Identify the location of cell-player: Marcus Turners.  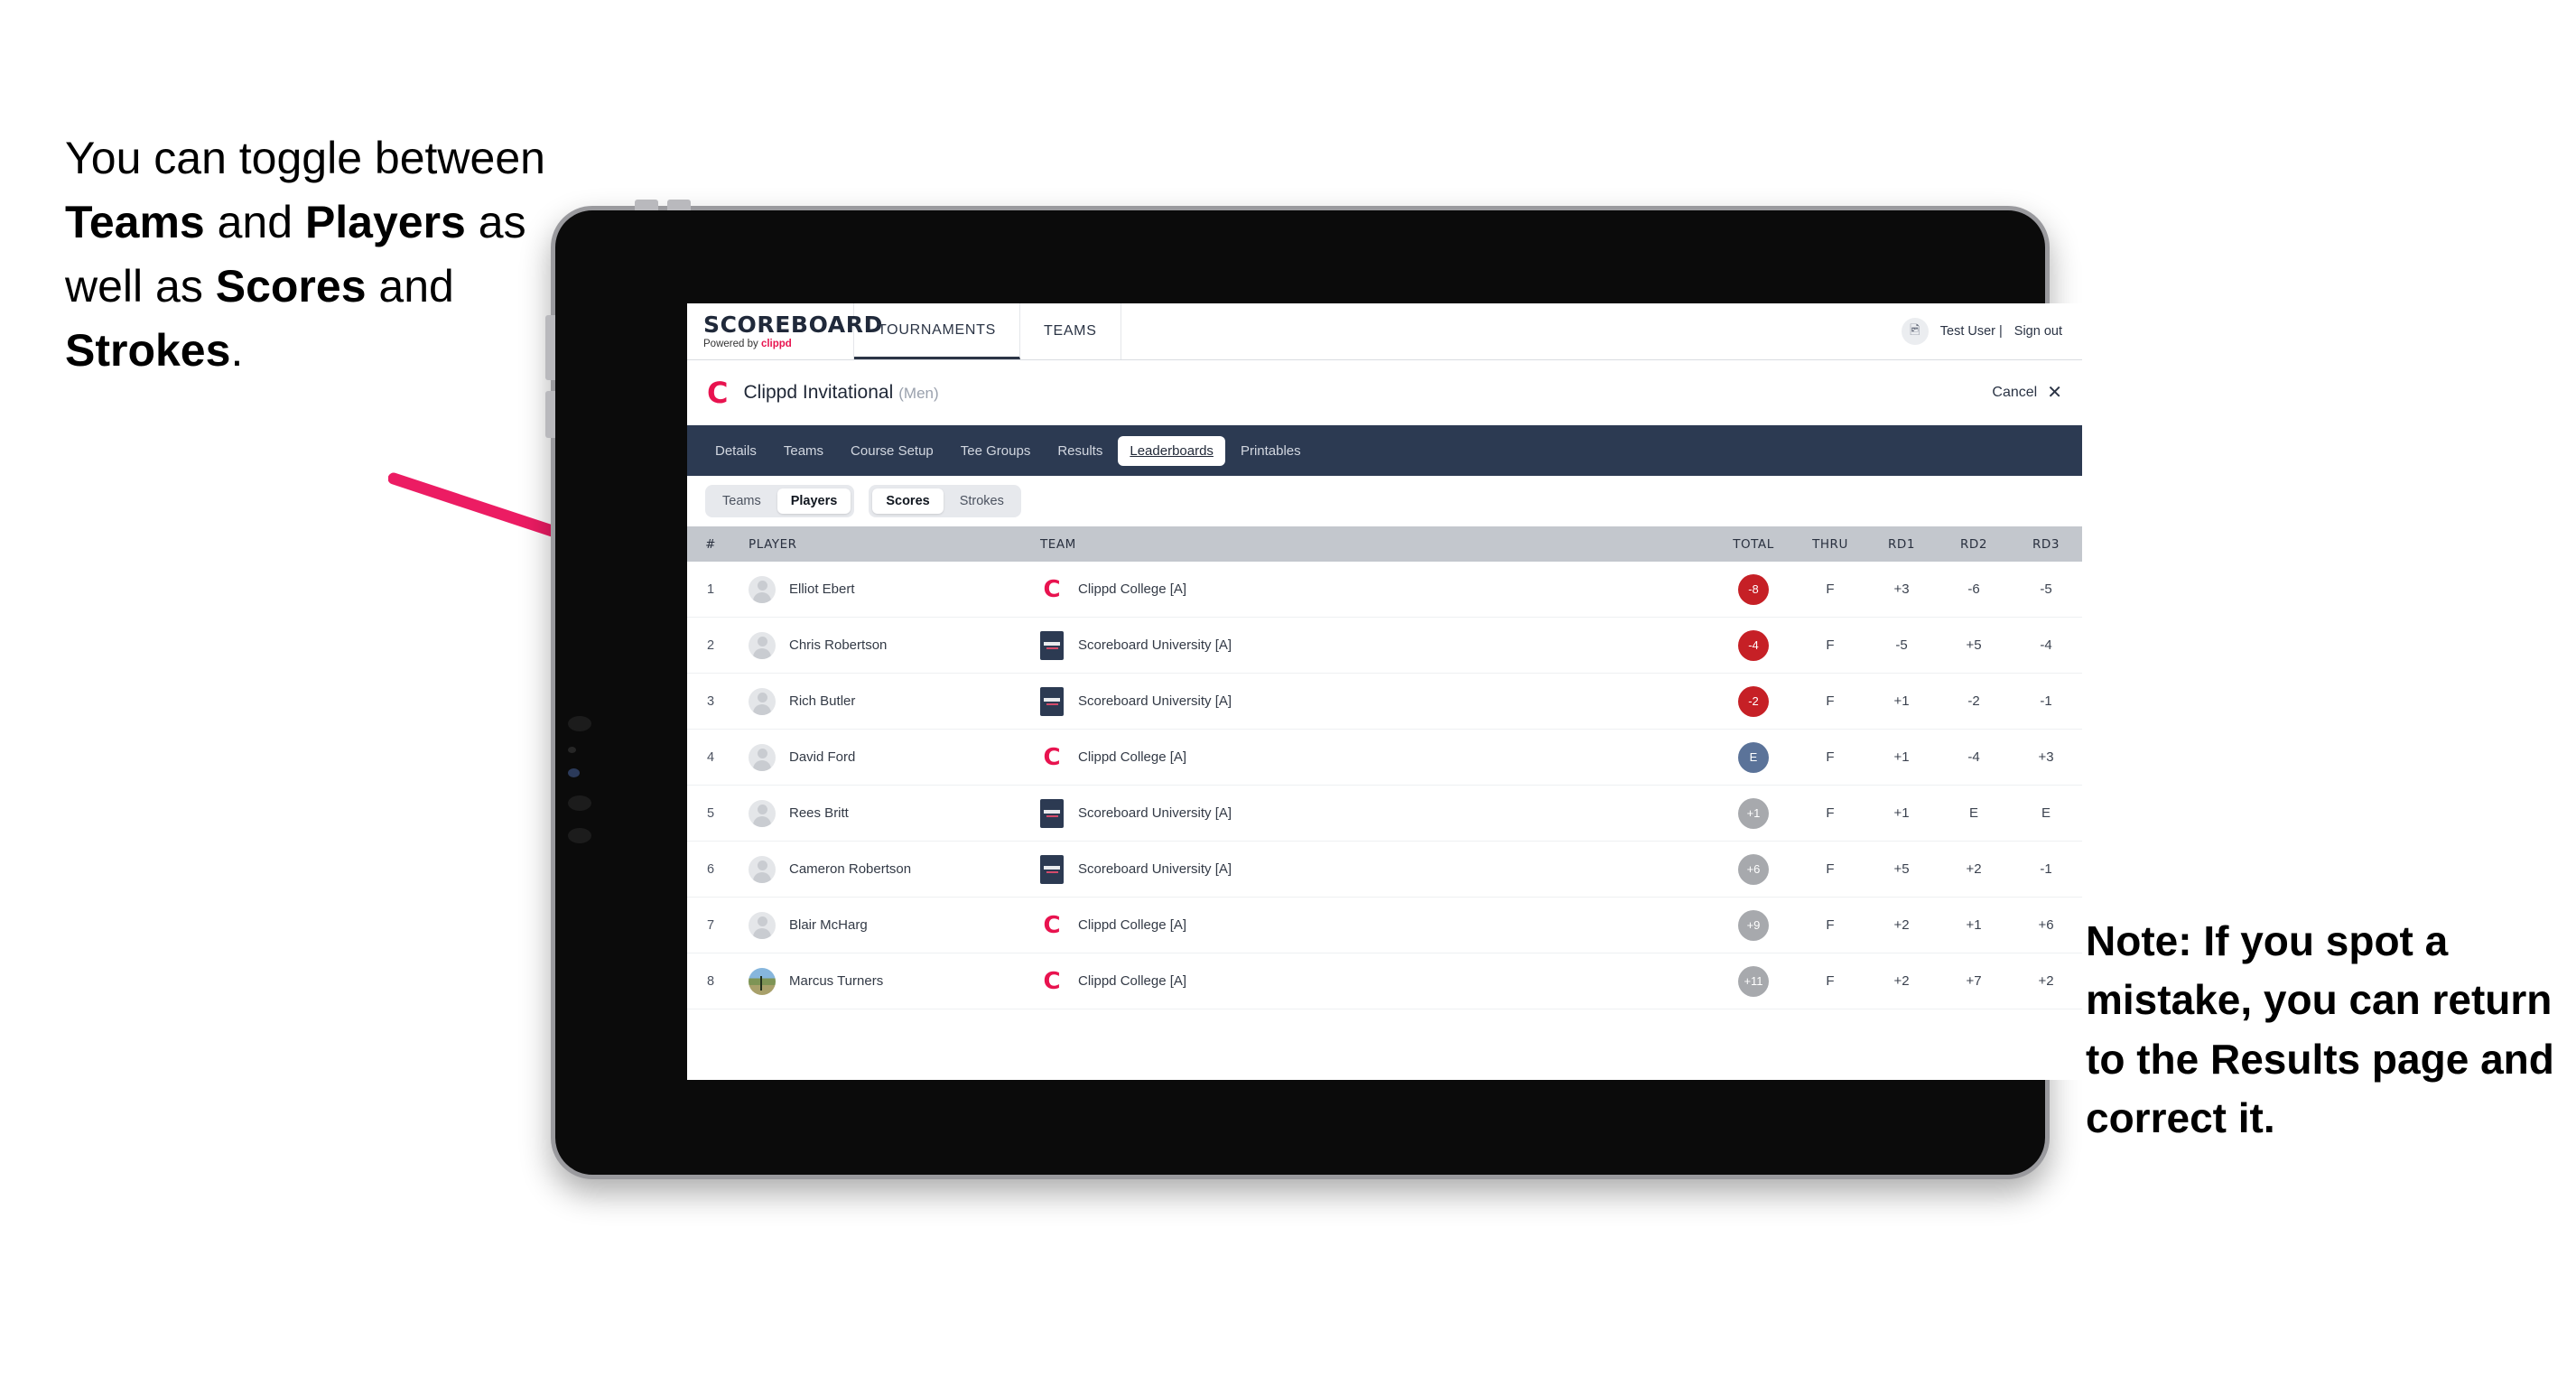
(881, 981).